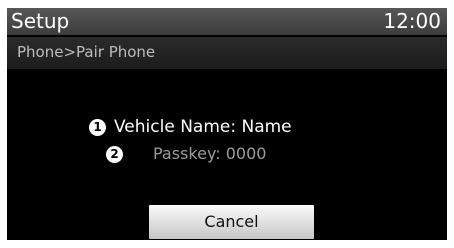 This screenshot has height=248, width=454. Describe the element at coordinates (114, 154) in the screenshot. I see `callout-marker-2: 2` at that location.